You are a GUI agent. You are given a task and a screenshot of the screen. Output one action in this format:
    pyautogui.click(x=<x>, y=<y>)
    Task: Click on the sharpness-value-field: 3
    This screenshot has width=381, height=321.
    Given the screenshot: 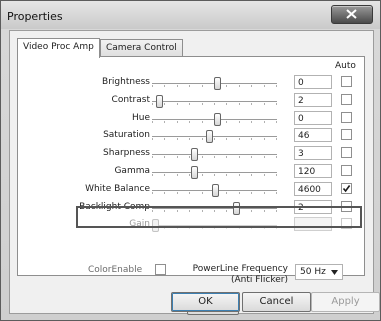 What is the action you would take?
    pyautogui.click(x=313, y=153)
    